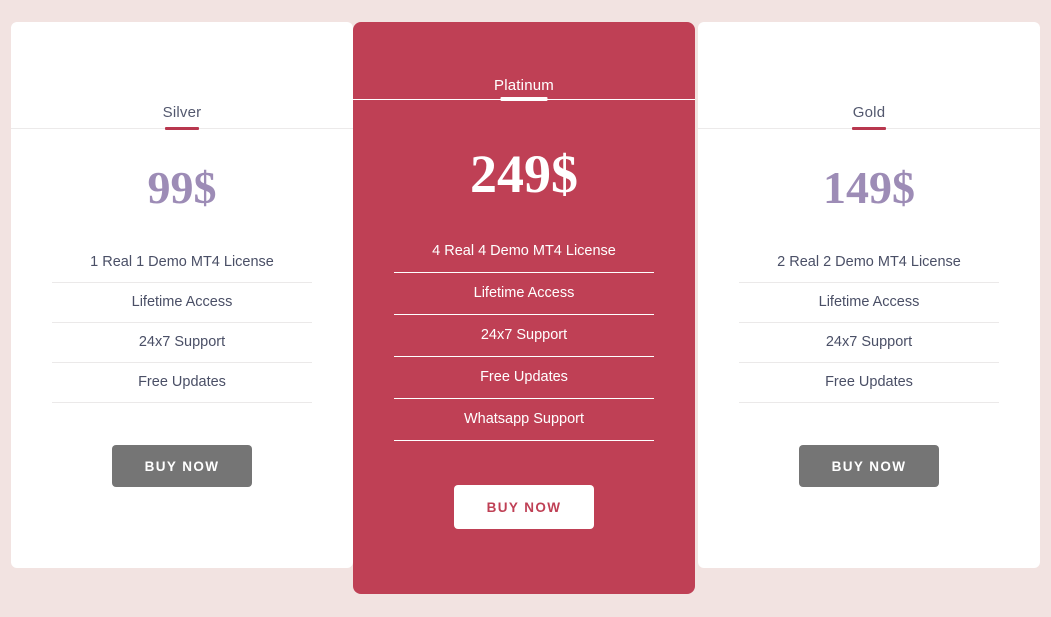  What do you see at coordinates (869, 466) in the screenshot?
I see `buy-now-button-gold: BUY NOW` at bounding box center [869, 466].